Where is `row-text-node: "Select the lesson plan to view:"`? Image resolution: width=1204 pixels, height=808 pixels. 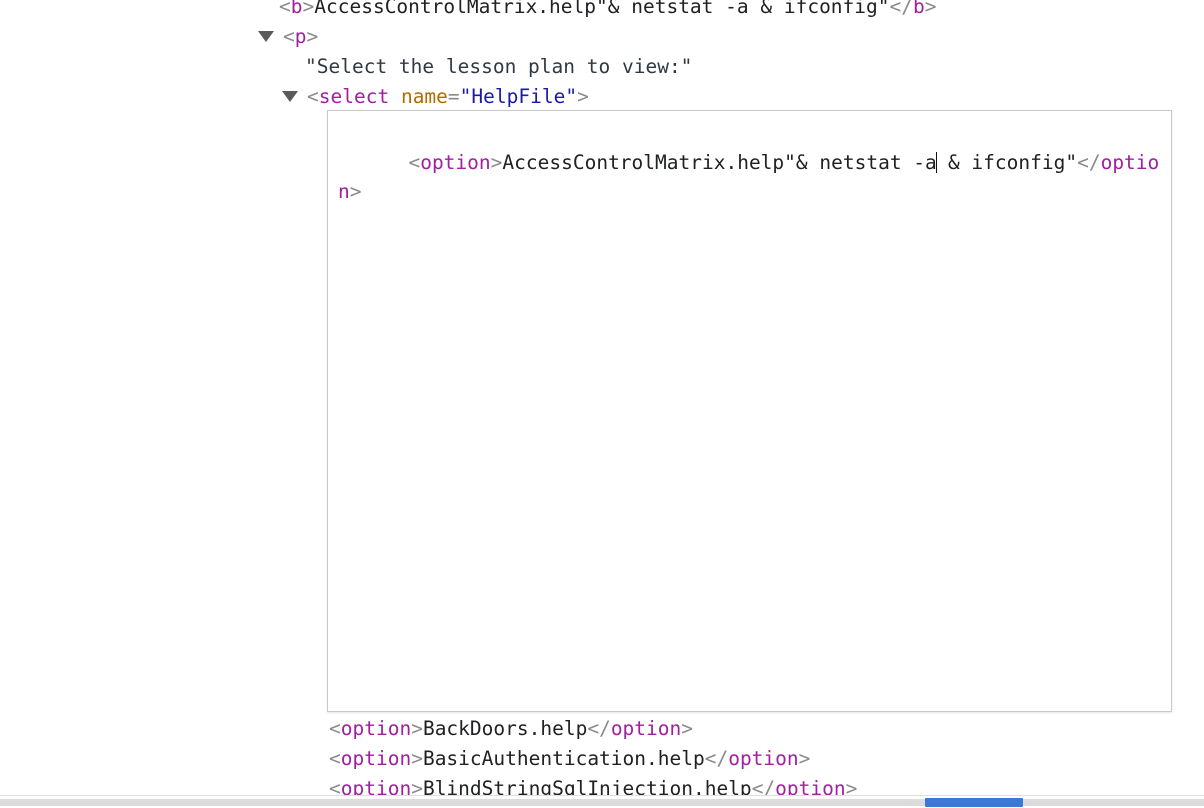 row-text-node: "Select the lesson plan to view:" is located at coordinates (498, 67).